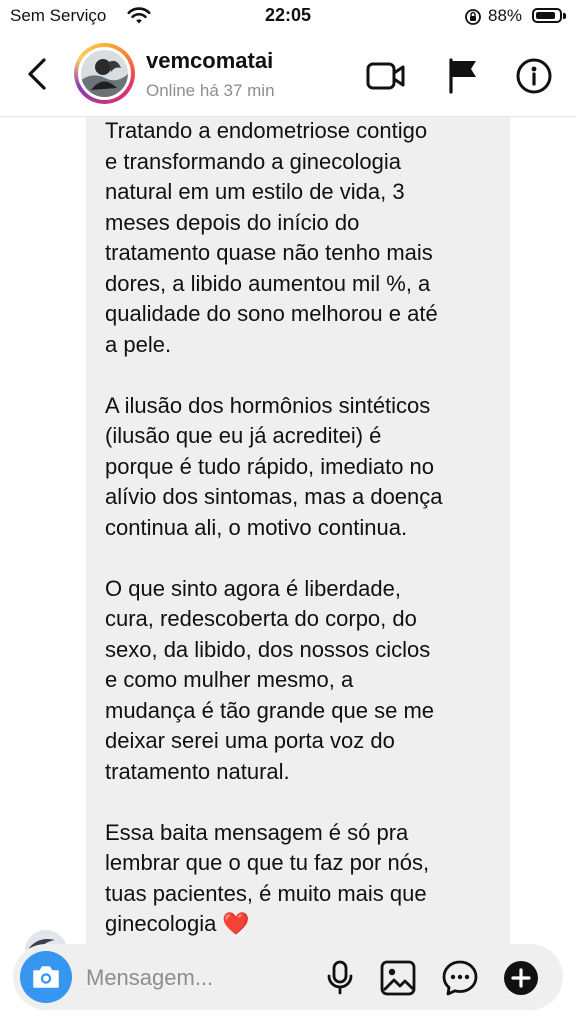 This screenshot has height=1024, width=576. I want to click on video-call-button, so click(386, 76).